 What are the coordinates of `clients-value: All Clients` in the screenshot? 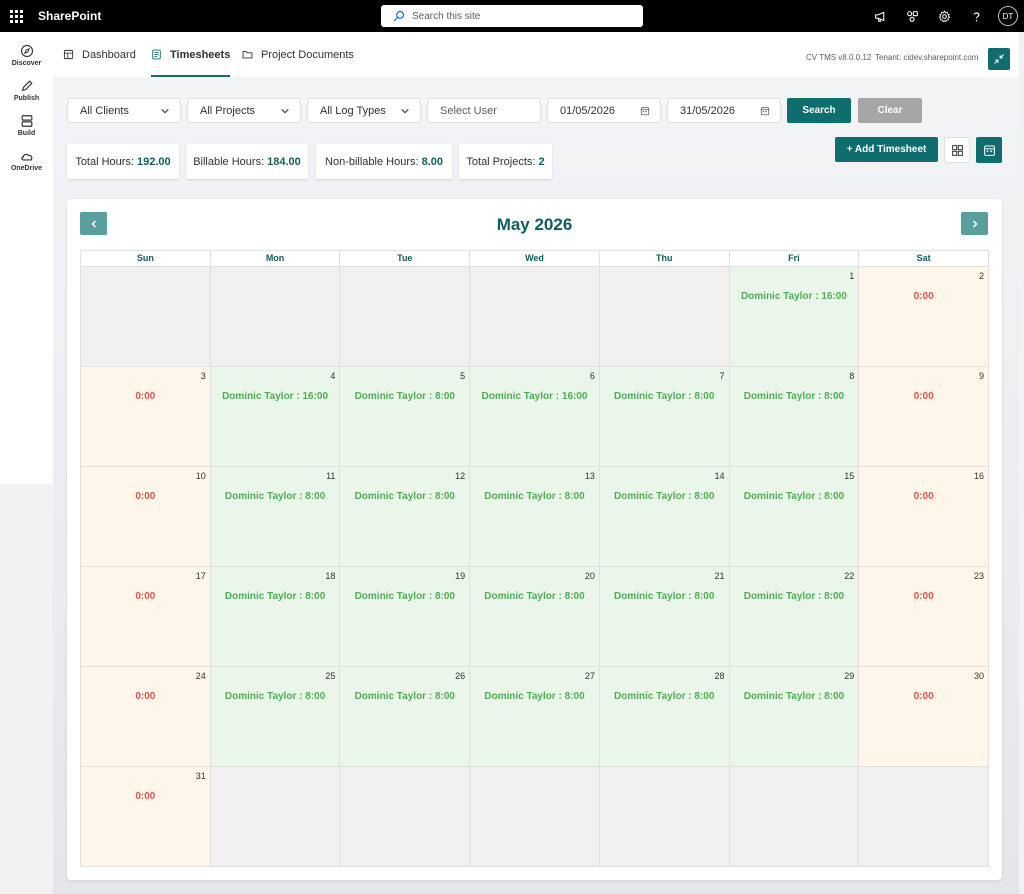 It's located at (104, 110).